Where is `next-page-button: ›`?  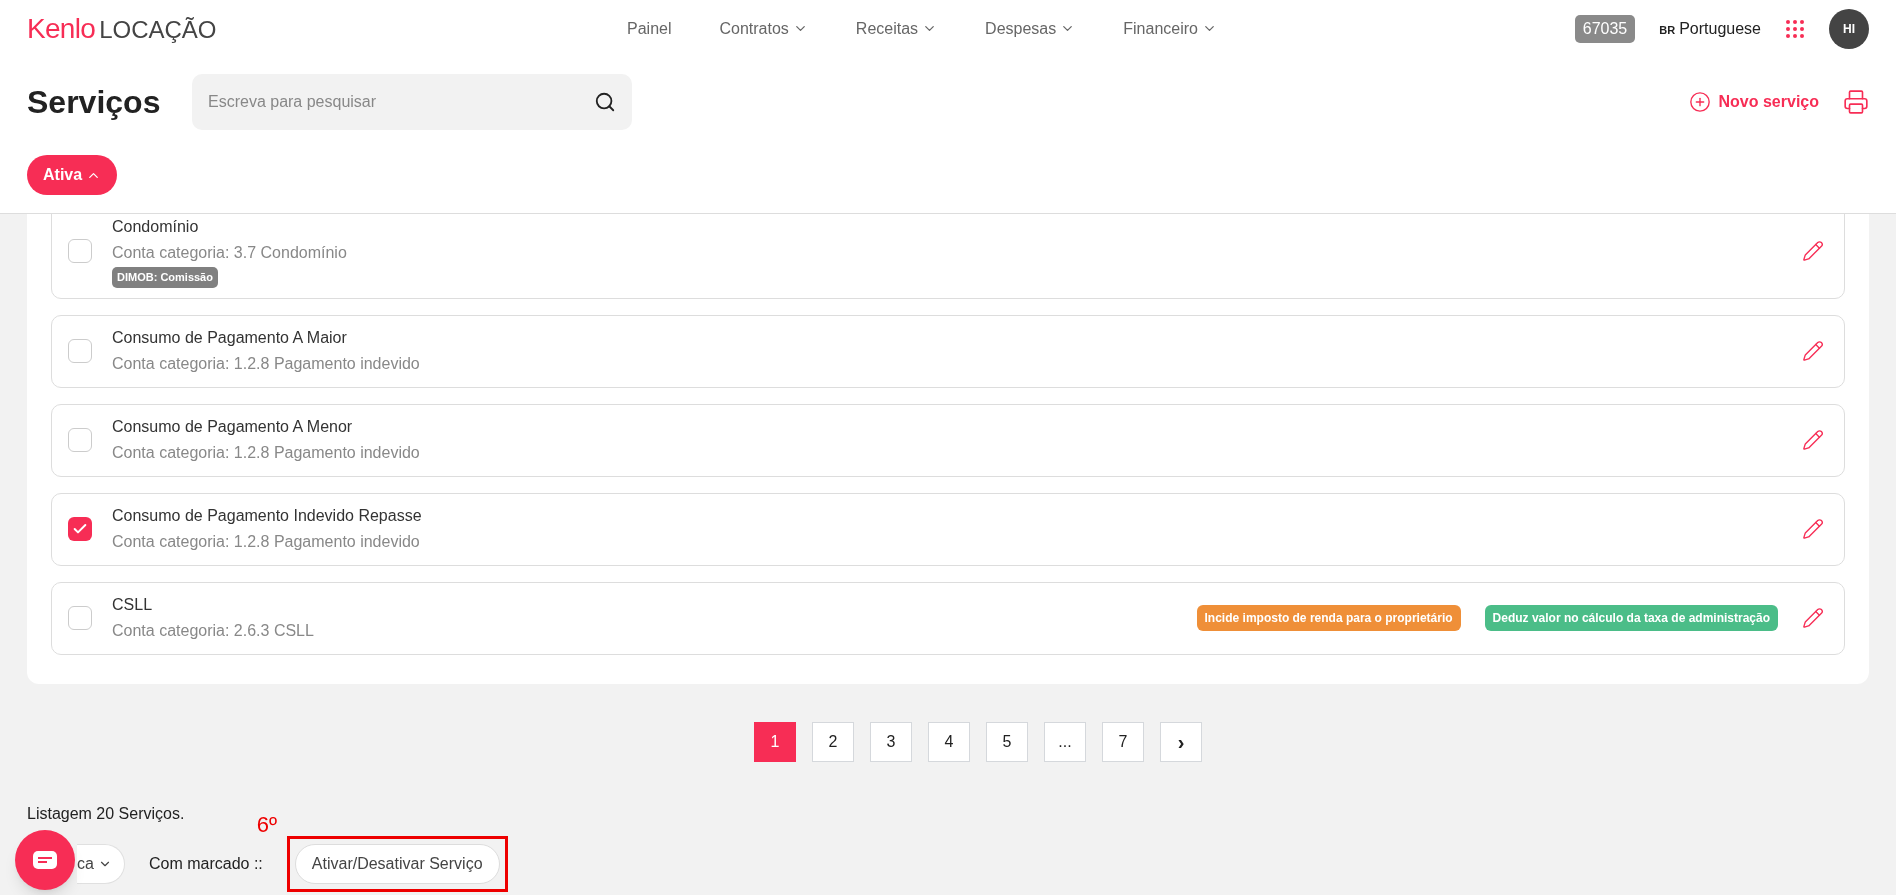
next-page-button: › is located at coordinates (1181, 742).